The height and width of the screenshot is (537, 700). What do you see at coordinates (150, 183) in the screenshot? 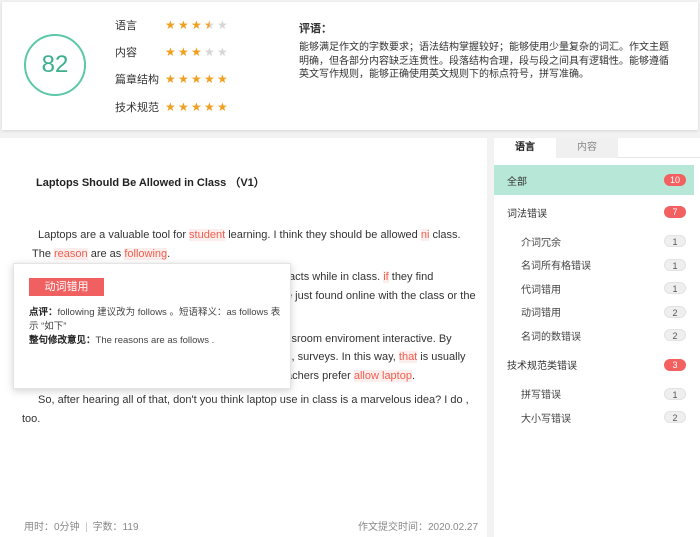
I see `essay-title: Laptops Should Be Allowed in Class （V1）` at bounding box center [150, 183].